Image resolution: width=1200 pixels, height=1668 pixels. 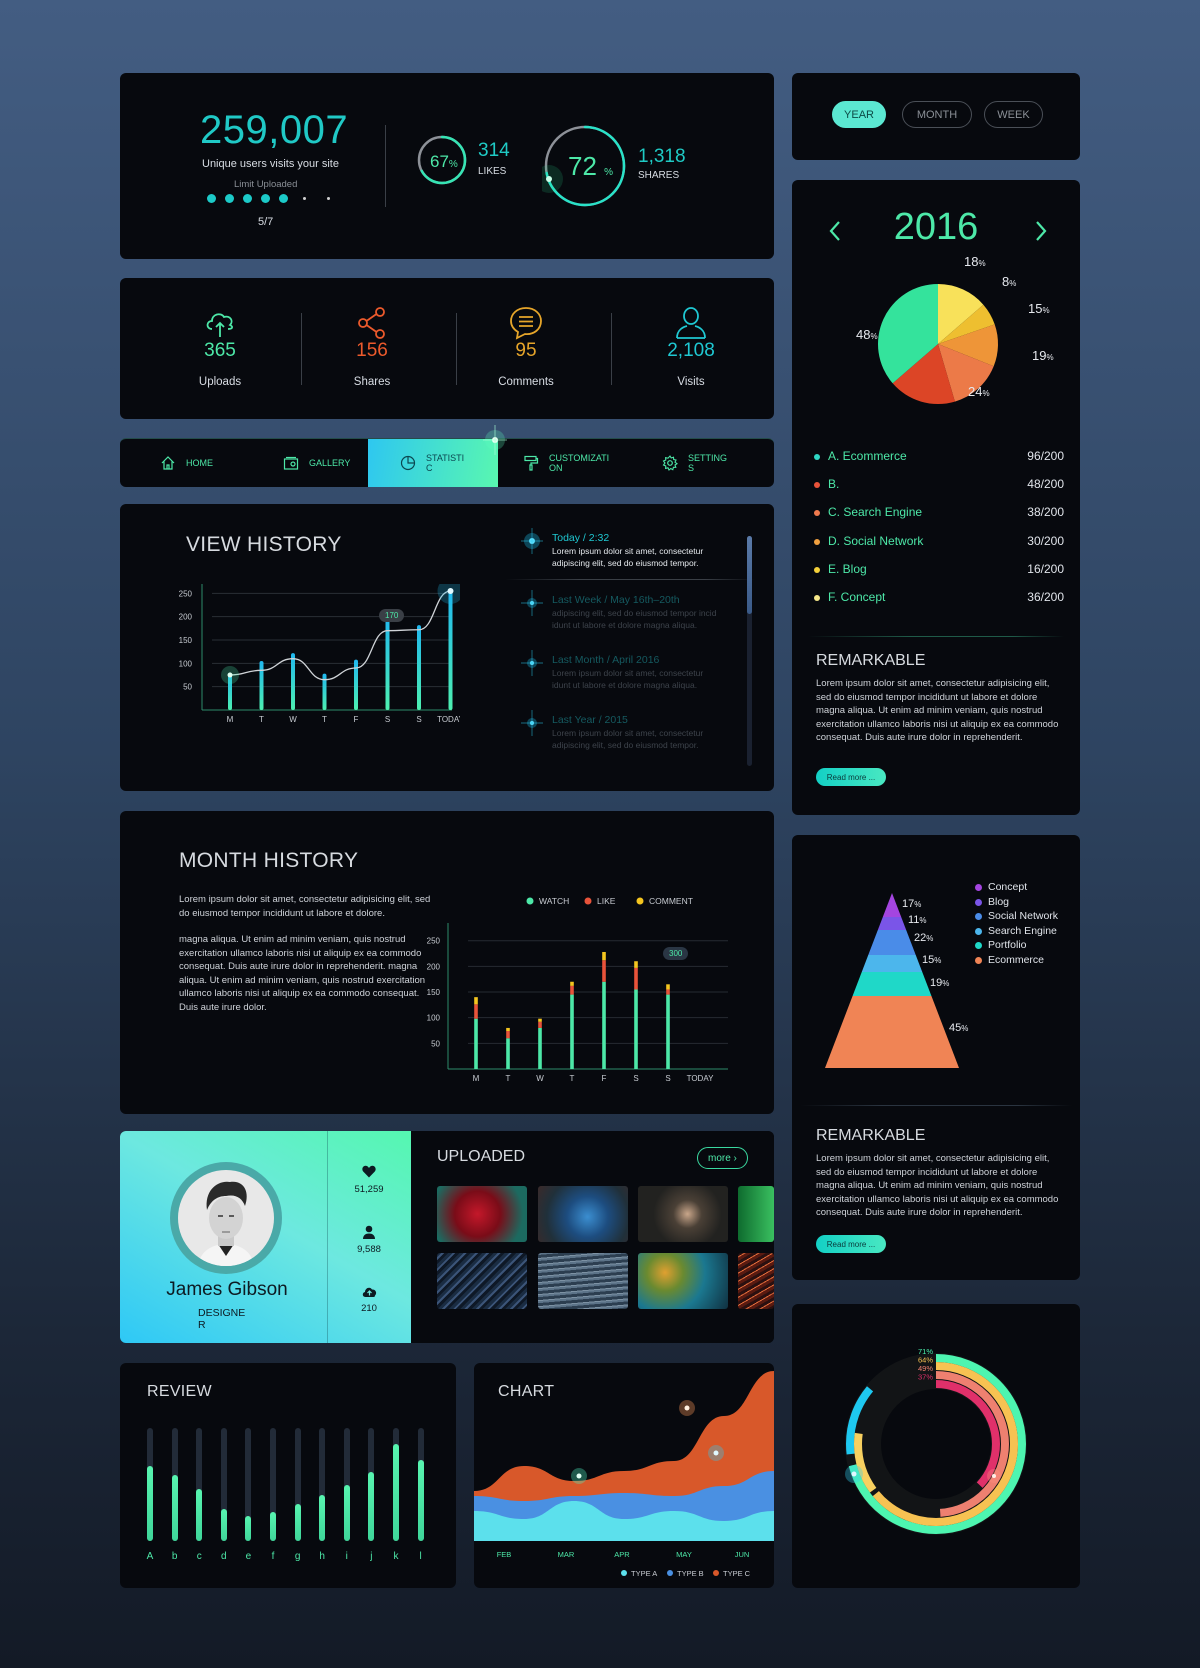 I want to click on stat-visits: 2,108 Visits, so click(x=691, y=348).